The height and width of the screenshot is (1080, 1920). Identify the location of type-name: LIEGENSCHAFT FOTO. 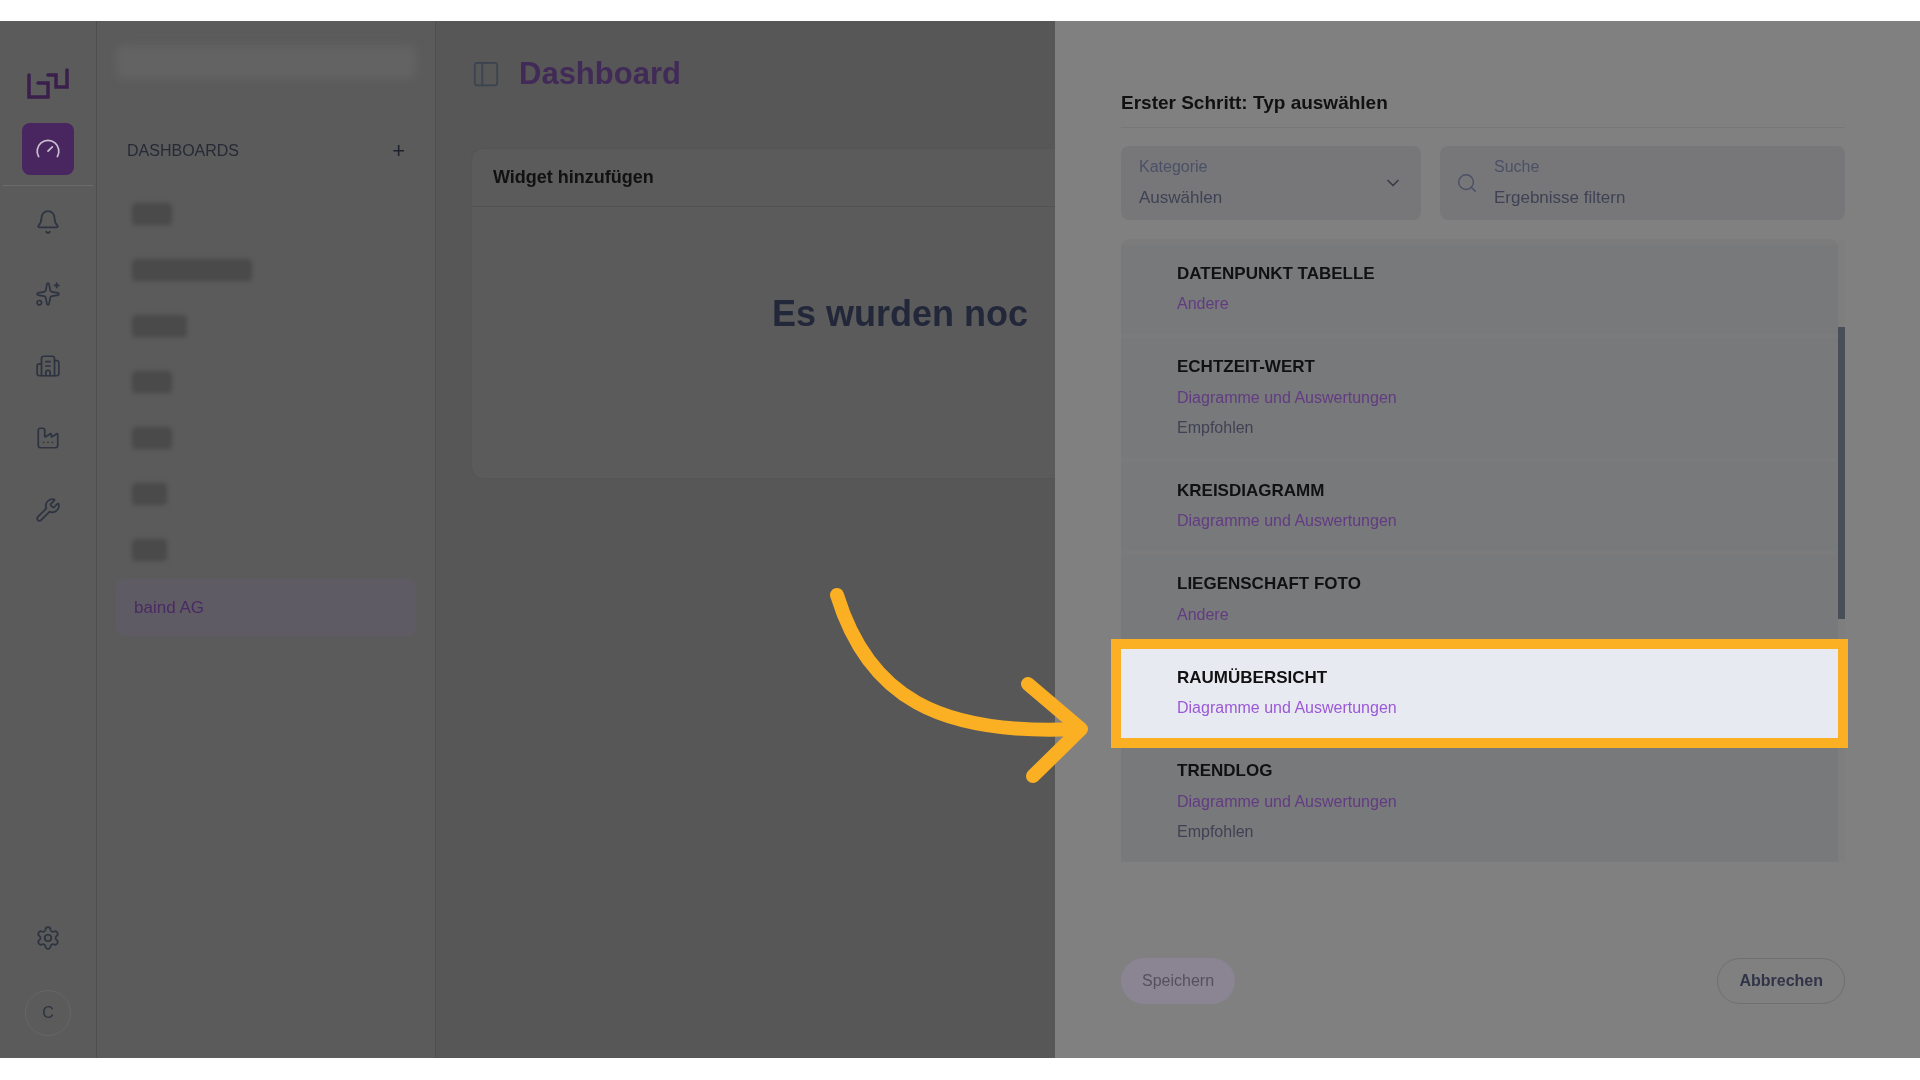
(1269, 584).